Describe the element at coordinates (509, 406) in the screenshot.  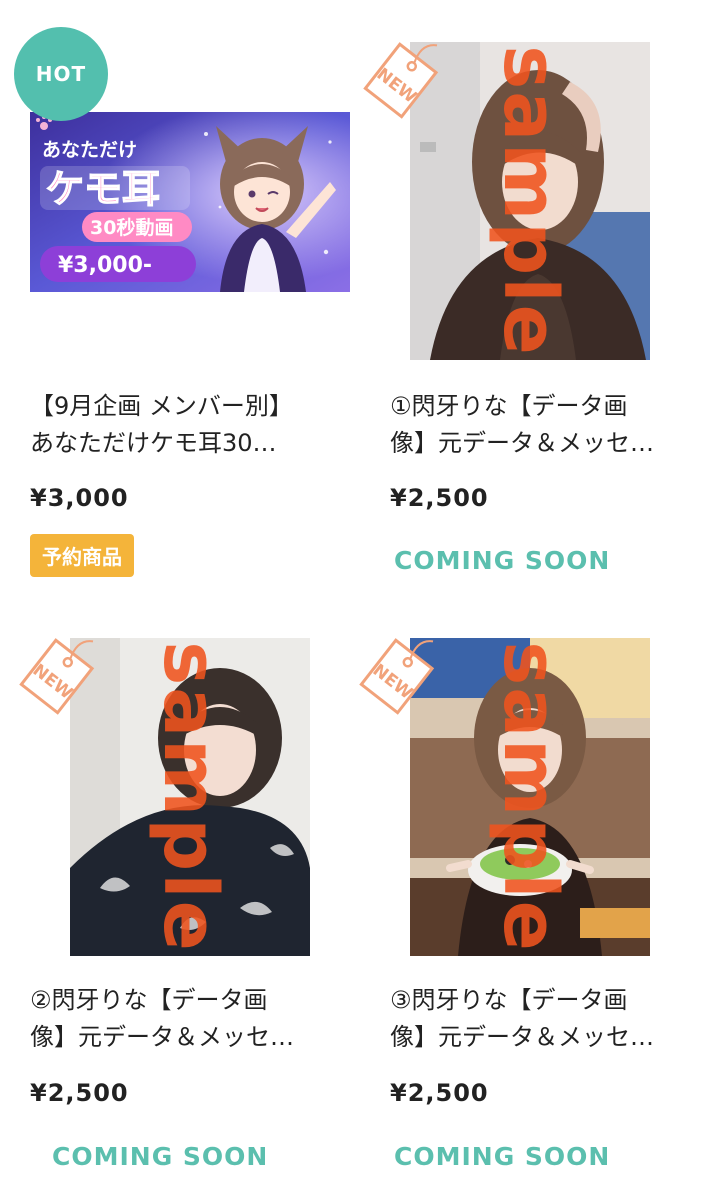
I see `title-line-1: ①閃牙りな【データ画` at that location.